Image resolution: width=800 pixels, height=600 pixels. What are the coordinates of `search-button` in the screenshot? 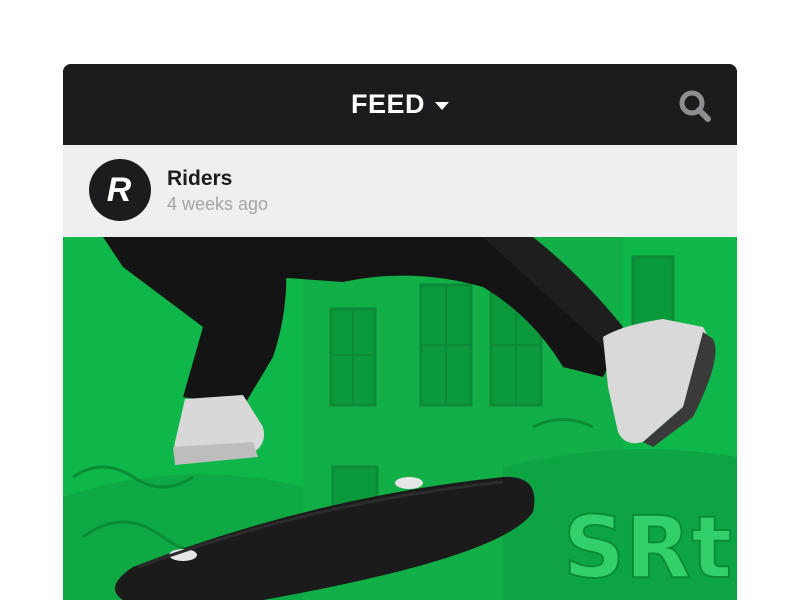 It's located at (695, 106).